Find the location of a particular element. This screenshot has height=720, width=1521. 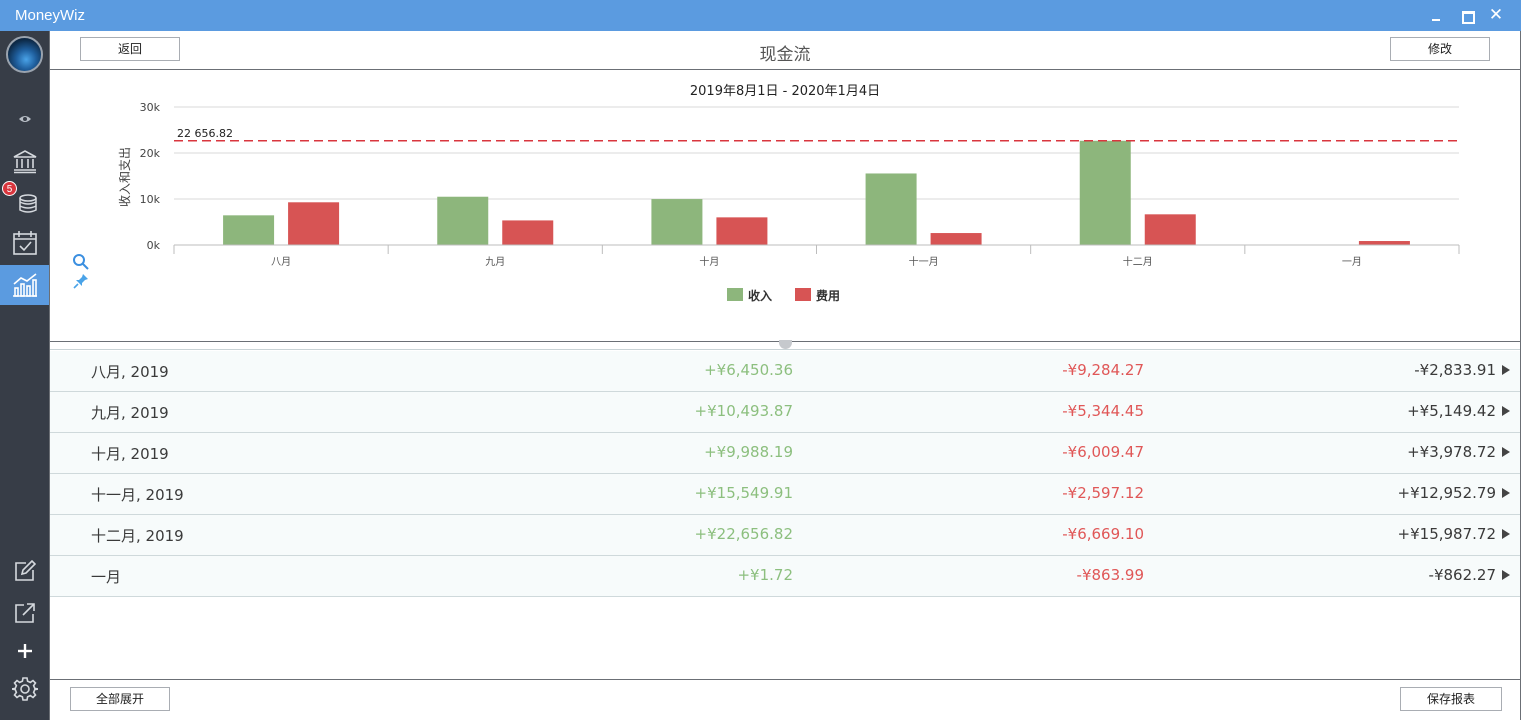

row-month: 十月, 2019 is located at coordinates (130, 454).